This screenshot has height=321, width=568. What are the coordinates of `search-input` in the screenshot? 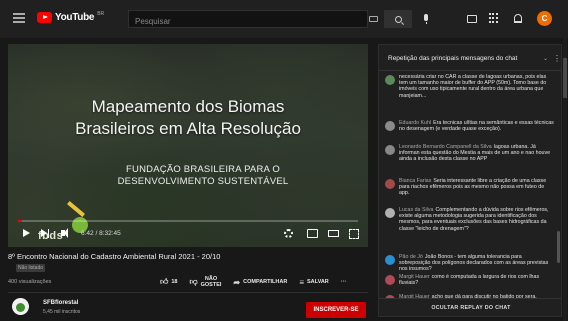 It's located at (248, 21).